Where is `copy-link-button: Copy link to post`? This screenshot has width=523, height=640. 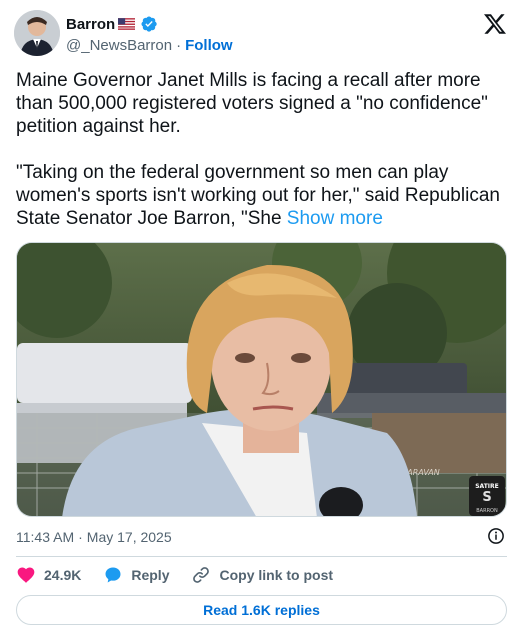 copy-link-button: Copy link to post is located at coordinates (262, 575).